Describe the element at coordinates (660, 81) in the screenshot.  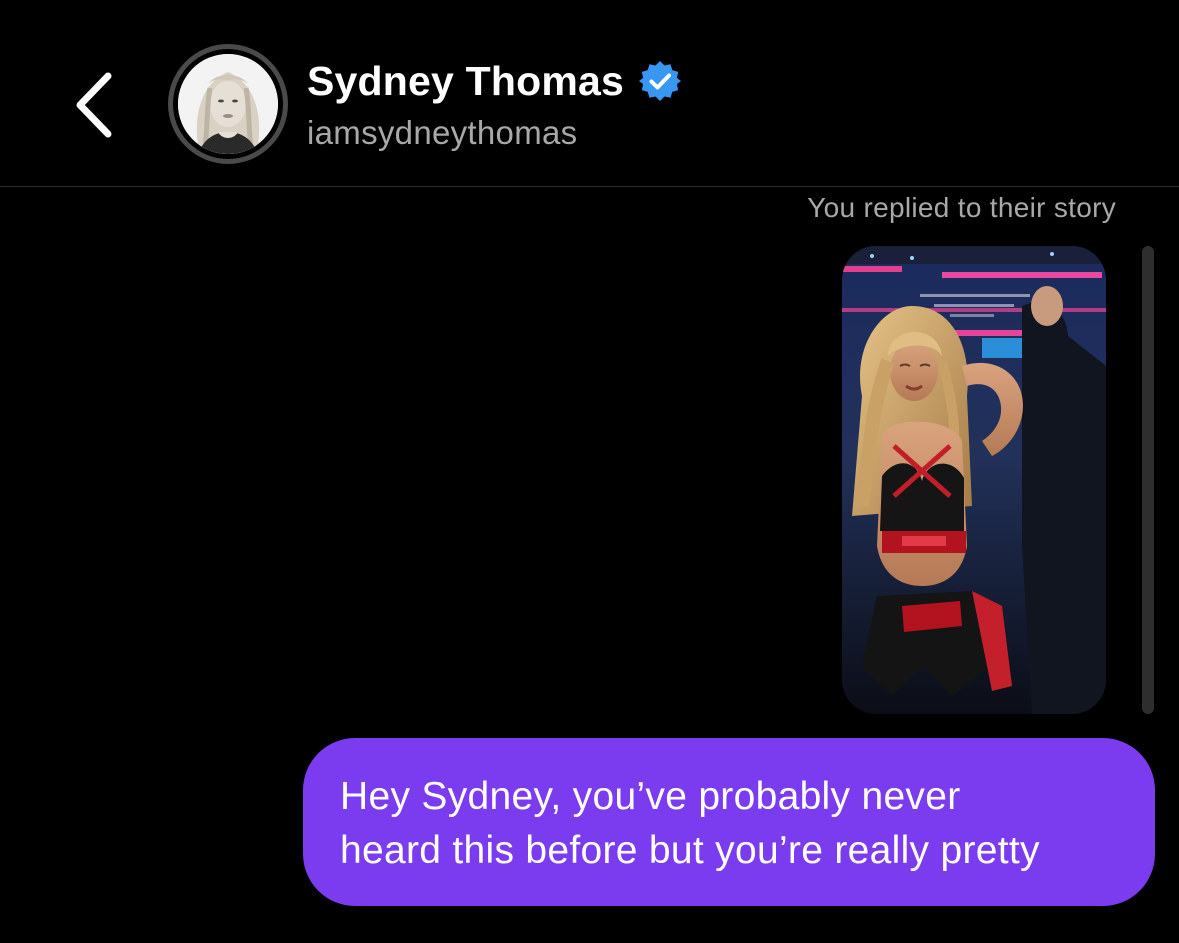
I see `verified-badge-icon` at that location.